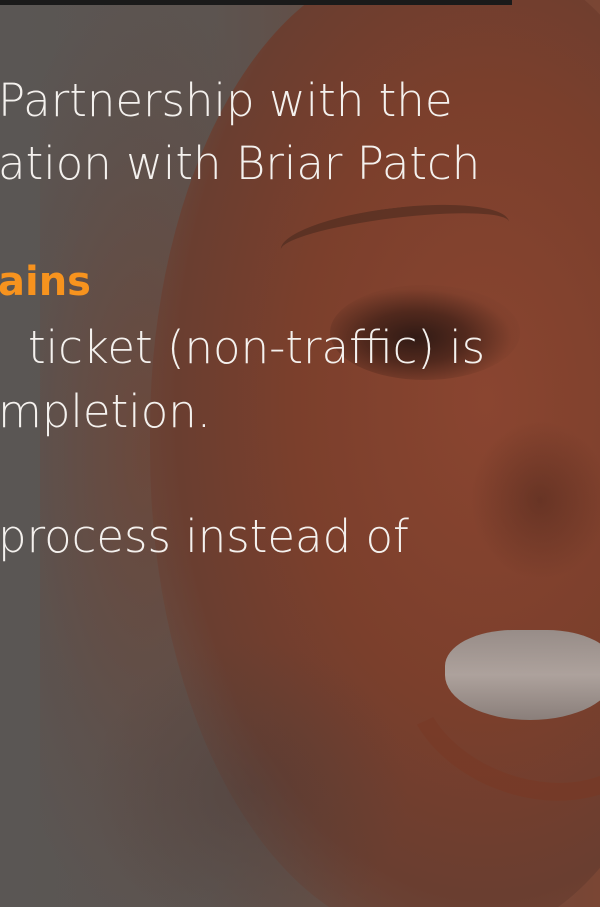 The height and width of the screenshot is (907, 600). Describe the element at coordinates (106, 411) in the screenshot. I see `text-line-4: mpletion.` at that location.